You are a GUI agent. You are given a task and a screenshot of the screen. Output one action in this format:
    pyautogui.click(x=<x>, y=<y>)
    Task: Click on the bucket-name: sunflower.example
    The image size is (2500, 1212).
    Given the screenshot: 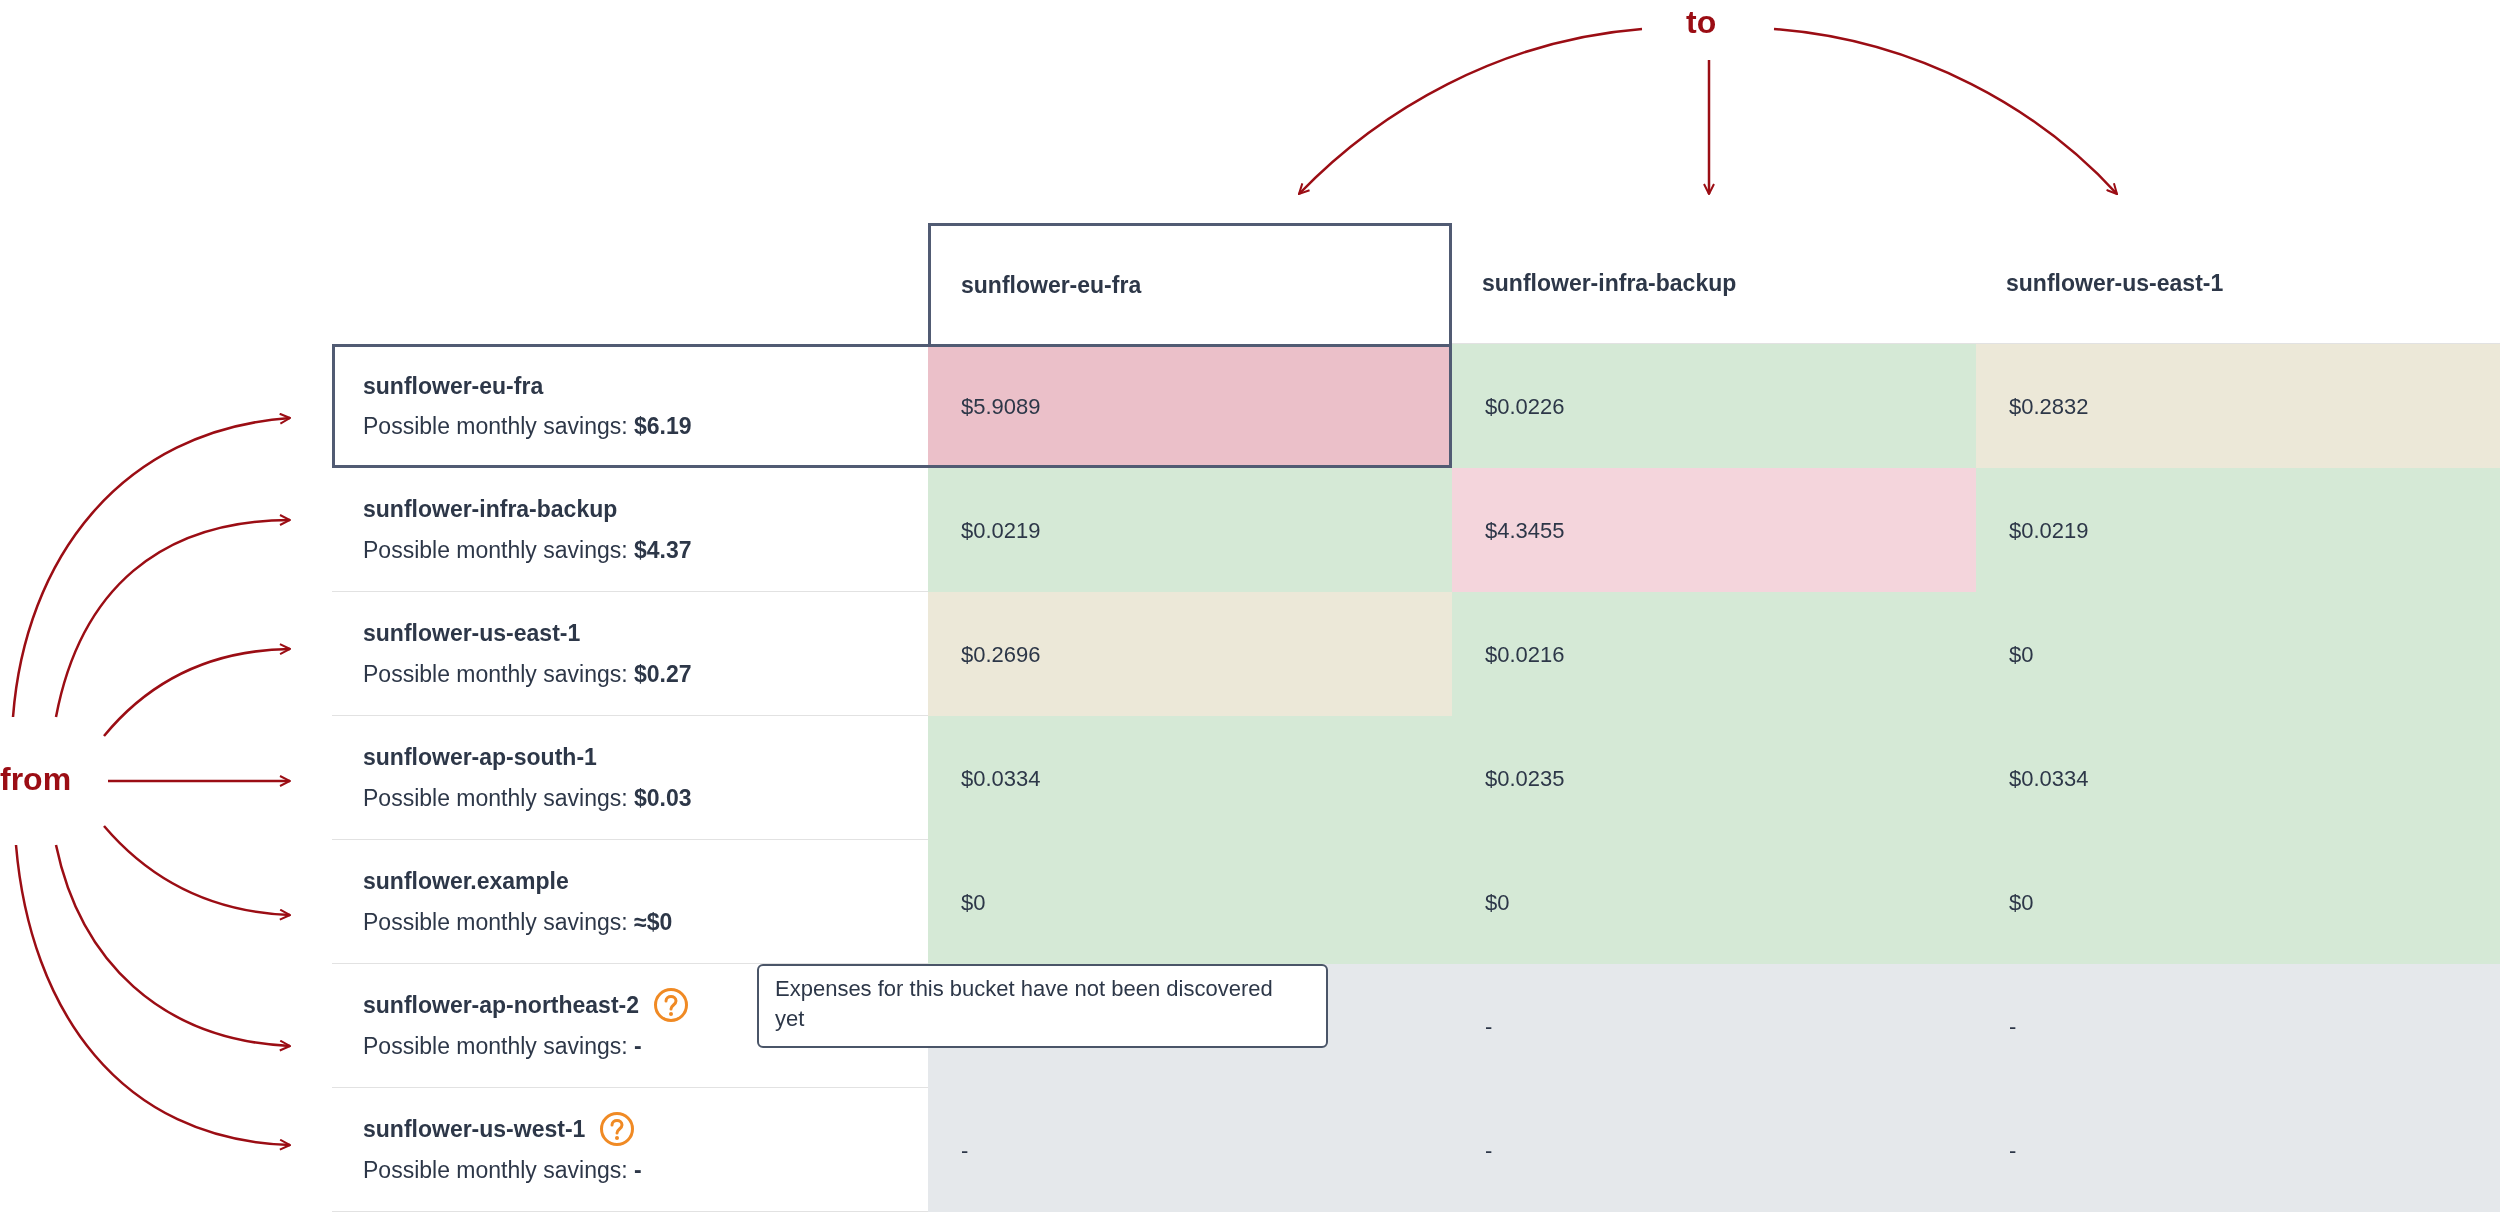 What is the action you would take?
    pyautogui.click(x=466, y=881)
    